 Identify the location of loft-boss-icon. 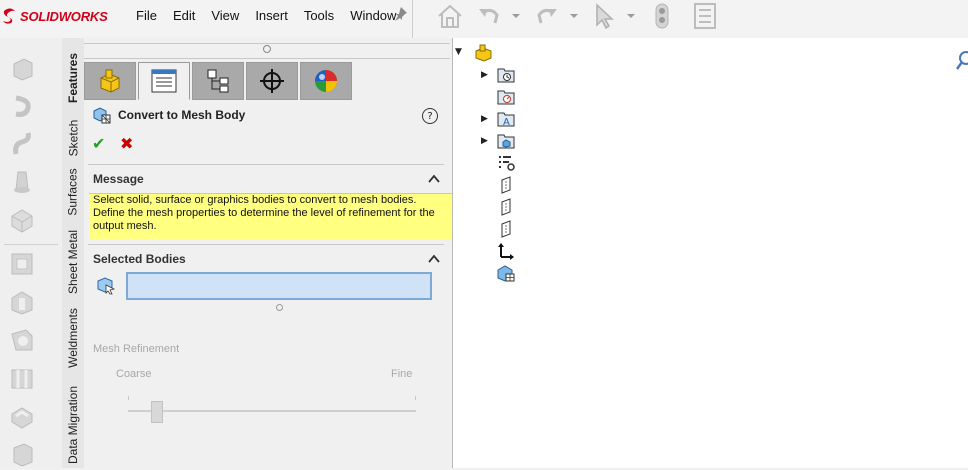
(22, 182).